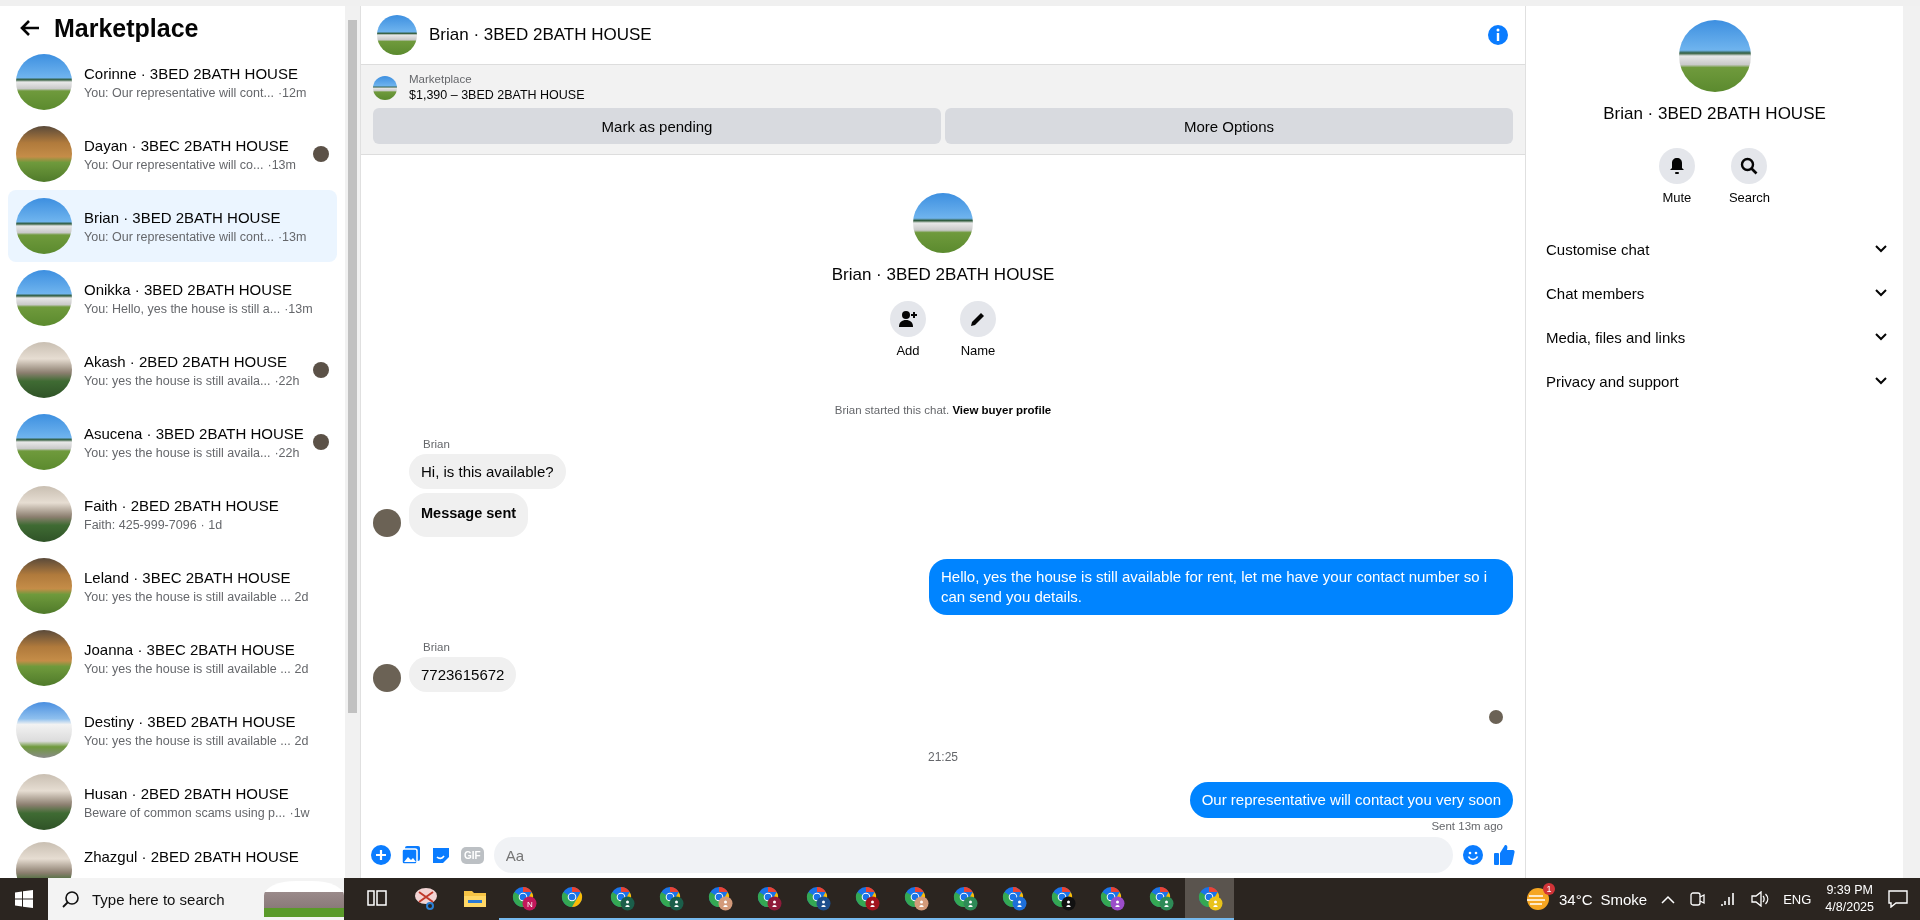 Image resolution: width=1920 pixels, height=920 pixels. I want to click on bell-icon, so click(1676, 166).